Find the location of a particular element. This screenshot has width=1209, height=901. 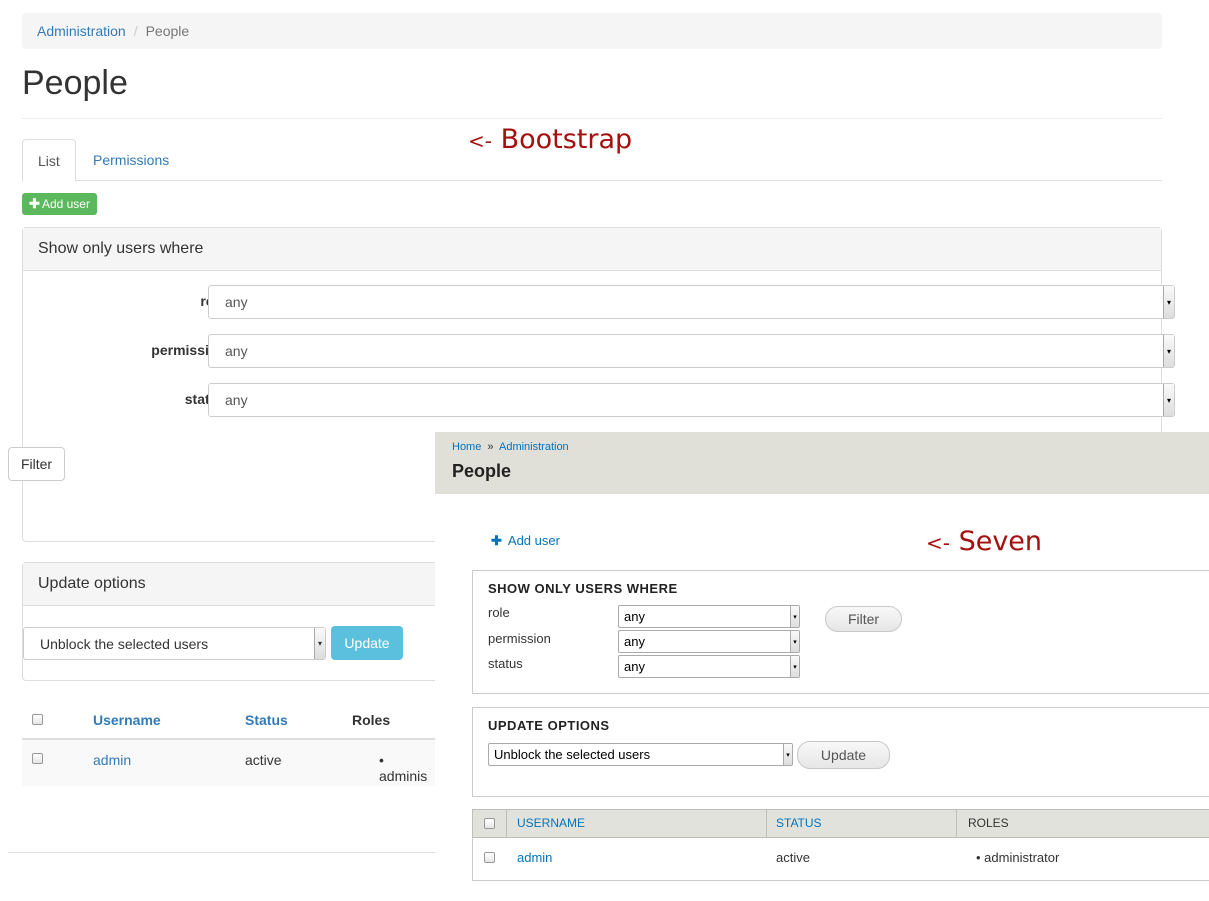

table-header: Username Status Roles is located at coordinates (229, 721).